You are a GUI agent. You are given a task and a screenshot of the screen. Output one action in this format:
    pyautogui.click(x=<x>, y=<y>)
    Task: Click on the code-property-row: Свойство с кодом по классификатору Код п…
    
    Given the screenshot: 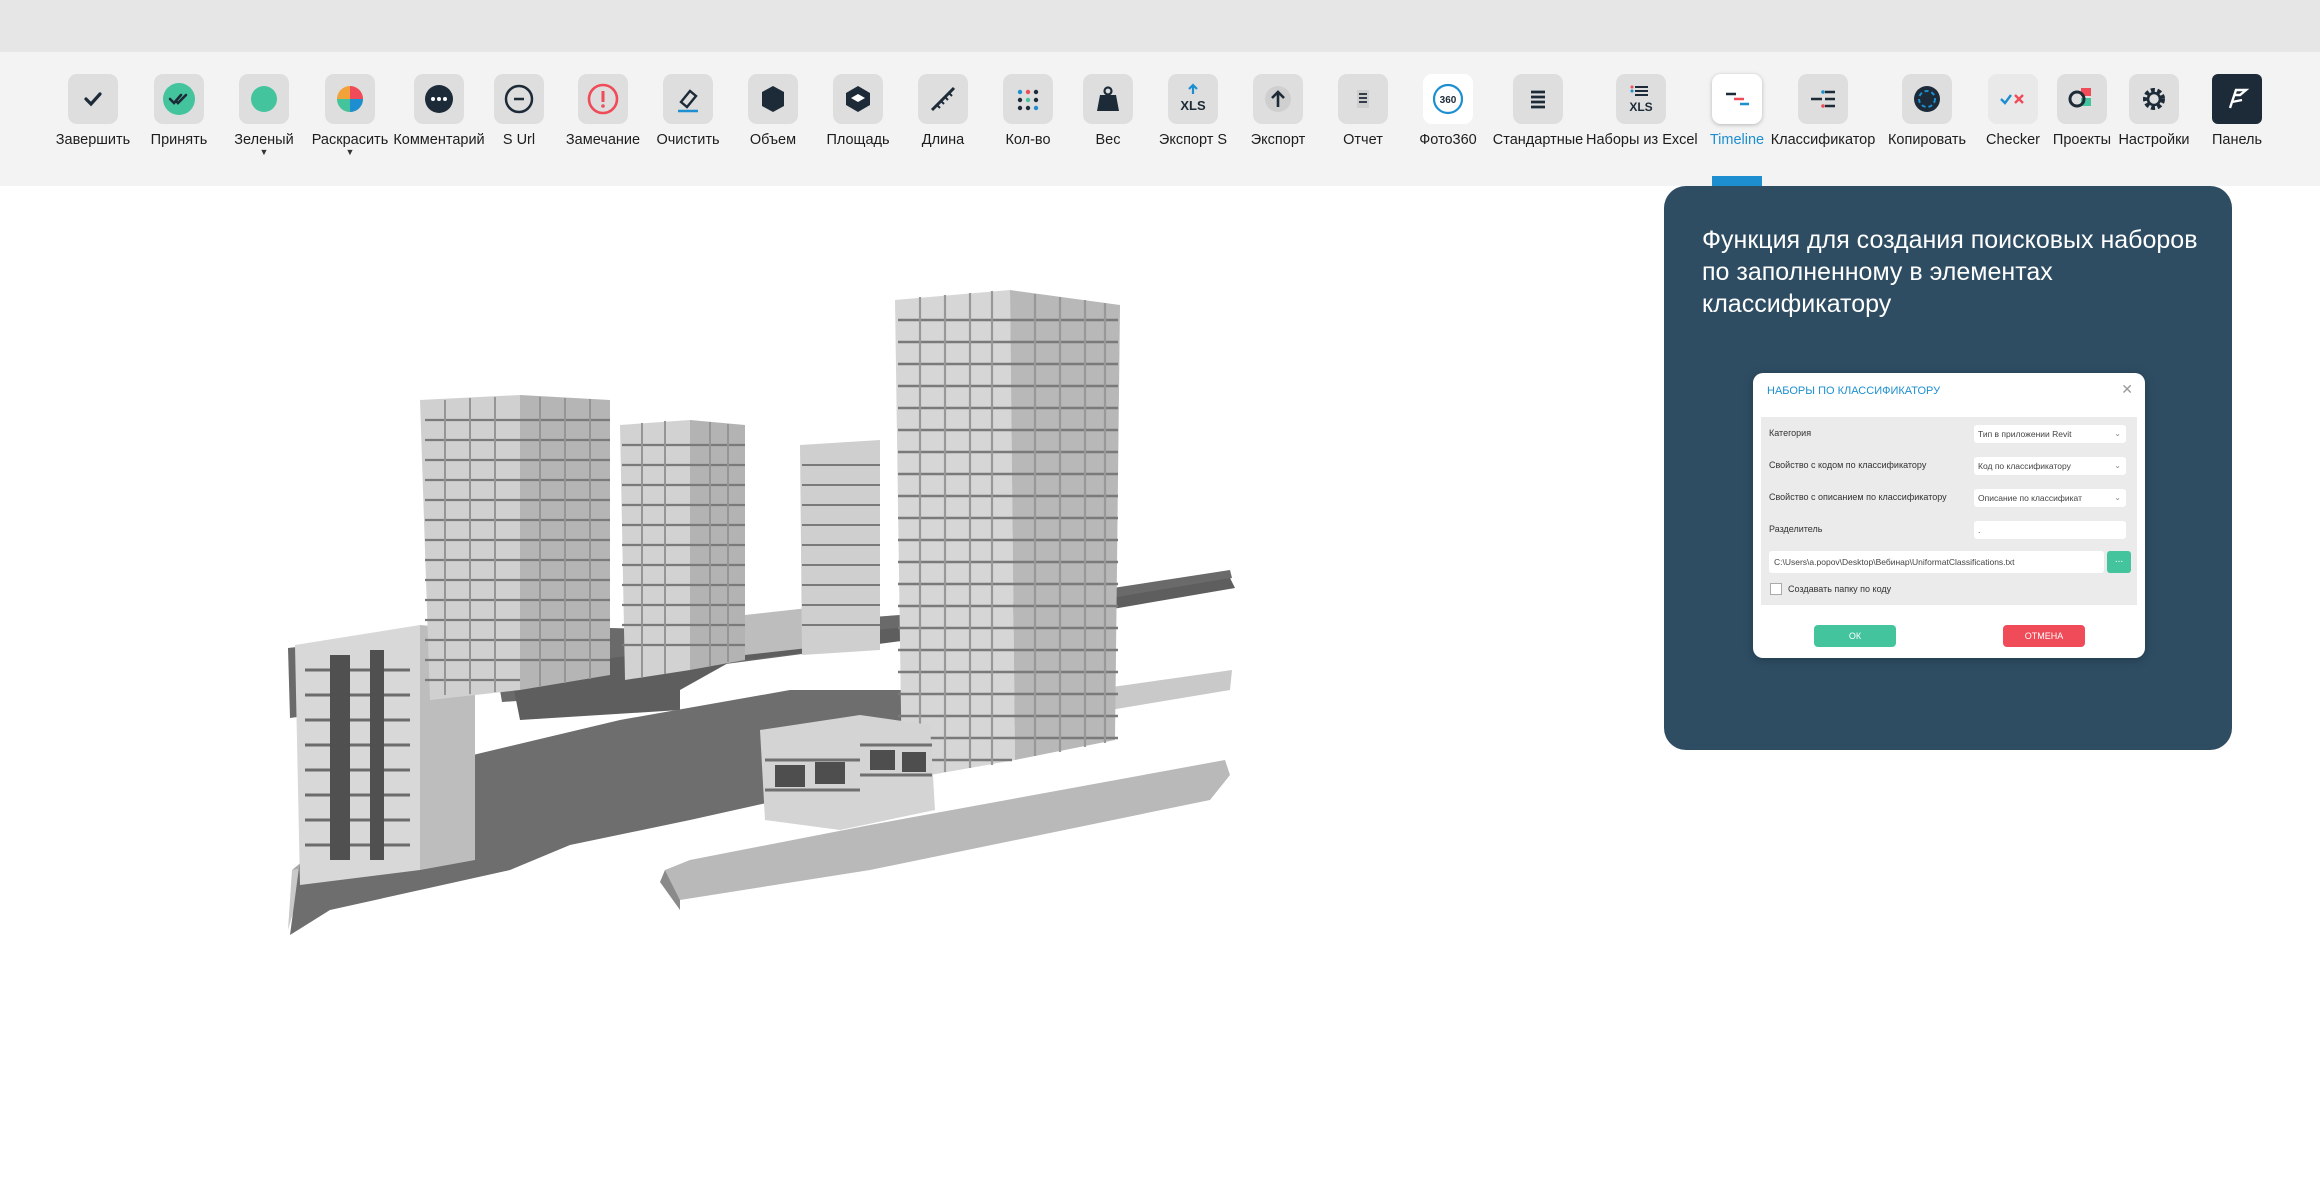 What is the action you would take?
    pyautogui.click(x=1949, y=466)
    